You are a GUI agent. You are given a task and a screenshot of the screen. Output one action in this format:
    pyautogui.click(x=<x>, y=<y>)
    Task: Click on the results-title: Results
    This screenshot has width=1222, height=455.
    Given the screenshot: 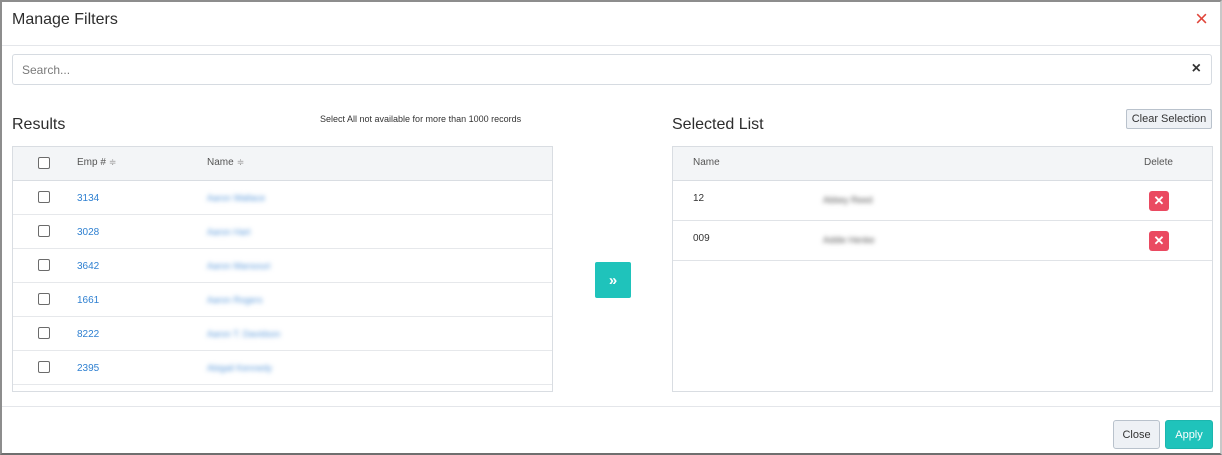 What is the action you would take?
    pyautogui.click(x=39, y=124)
    